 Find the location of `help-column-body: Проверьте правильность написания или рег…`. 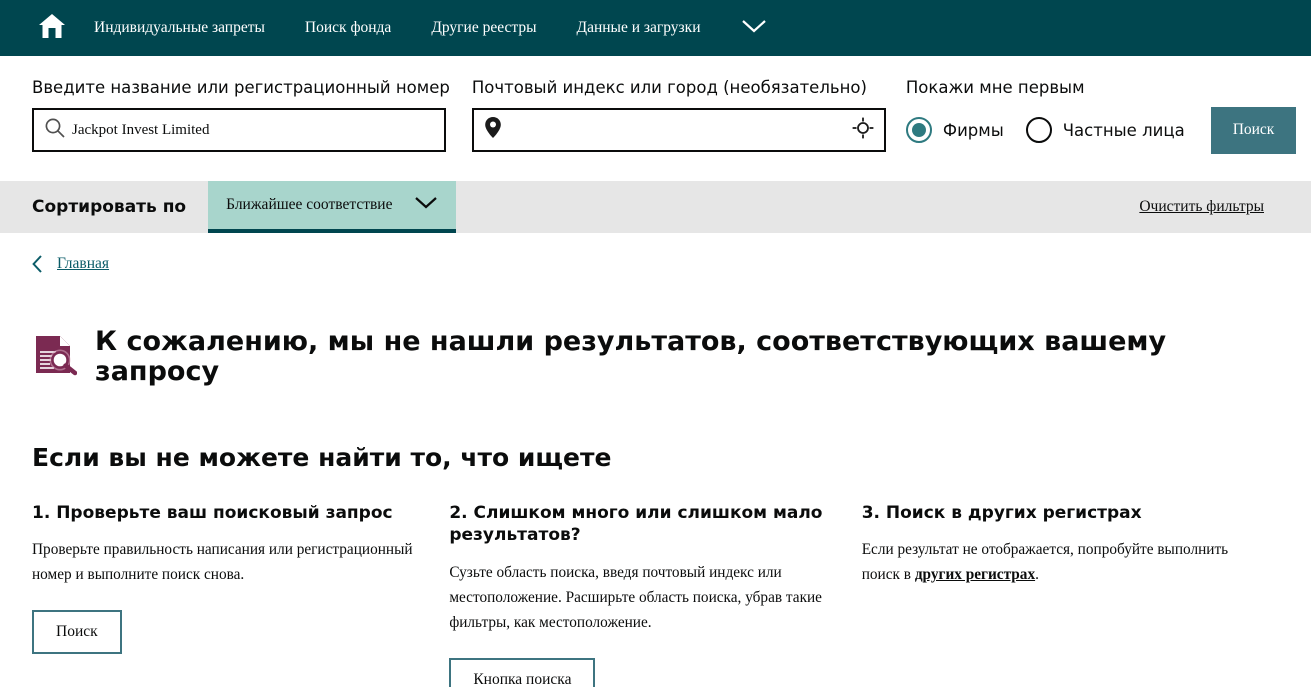

help-column-body: Проверьте правильность написания или рег… is located at coordinates (222, 562).